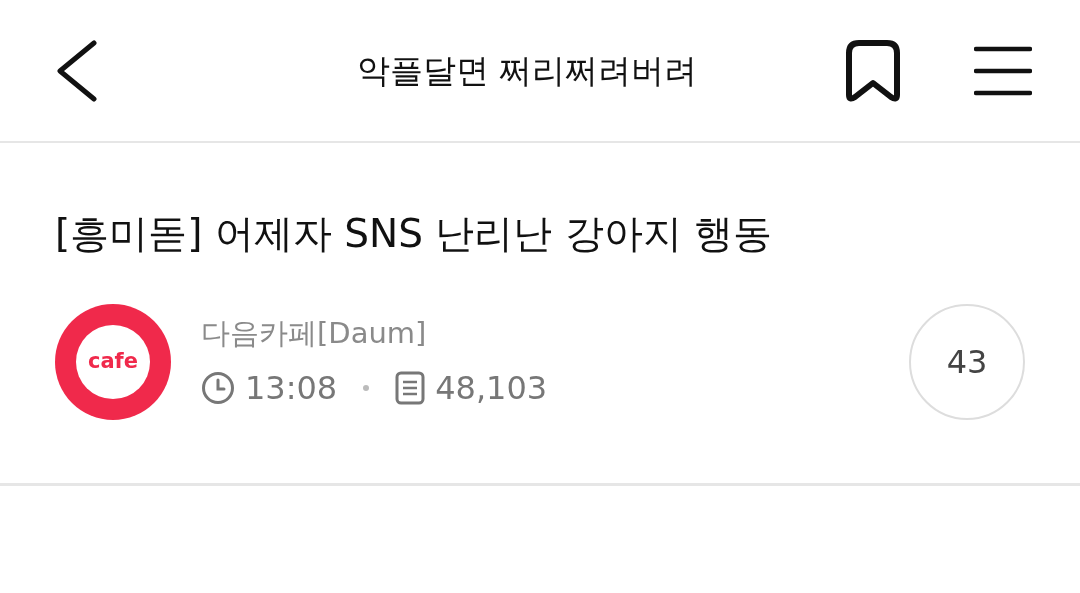 The width and height of the screenshot is (1080, 593). Describe the element at coordinates (414, 234) in the screenshot. I see `post-title: [흥미돋] 어제자 SNS 난리난 강아지 행동` at that location.